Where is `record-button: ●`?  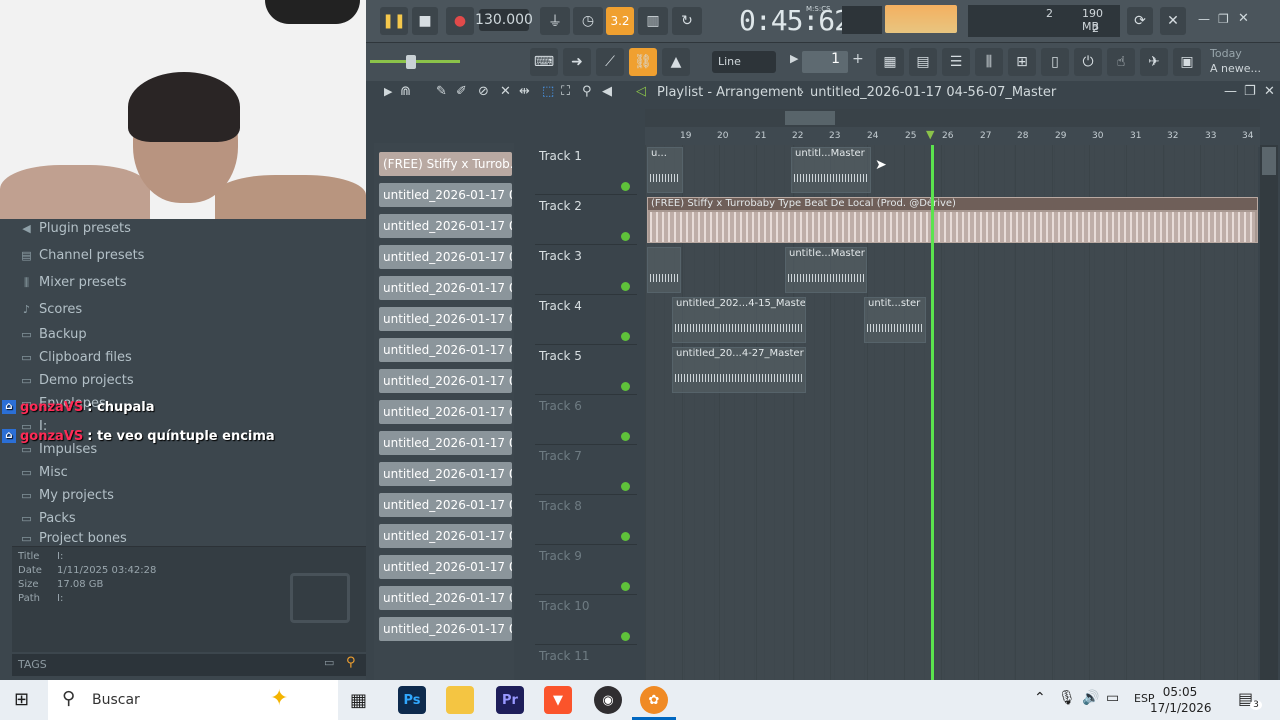
record-button: ● is located at coordinates (460, 21).